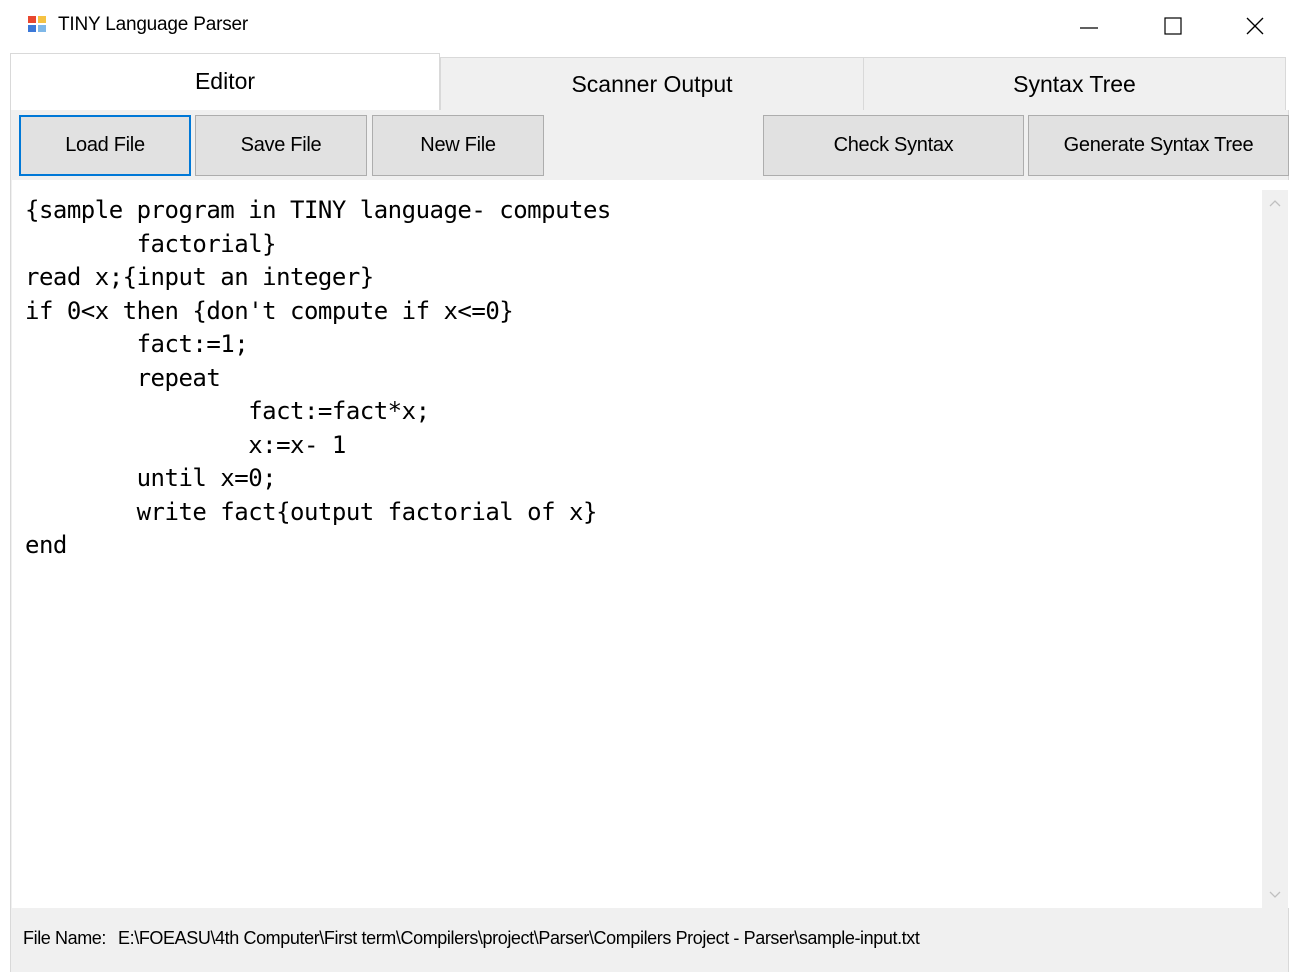 The width and height of the screenshot is (1293, 976). Describe the element at coordinates (153, 24) in the screenshot. I see `window-title: TINY Language Parser` at that location.